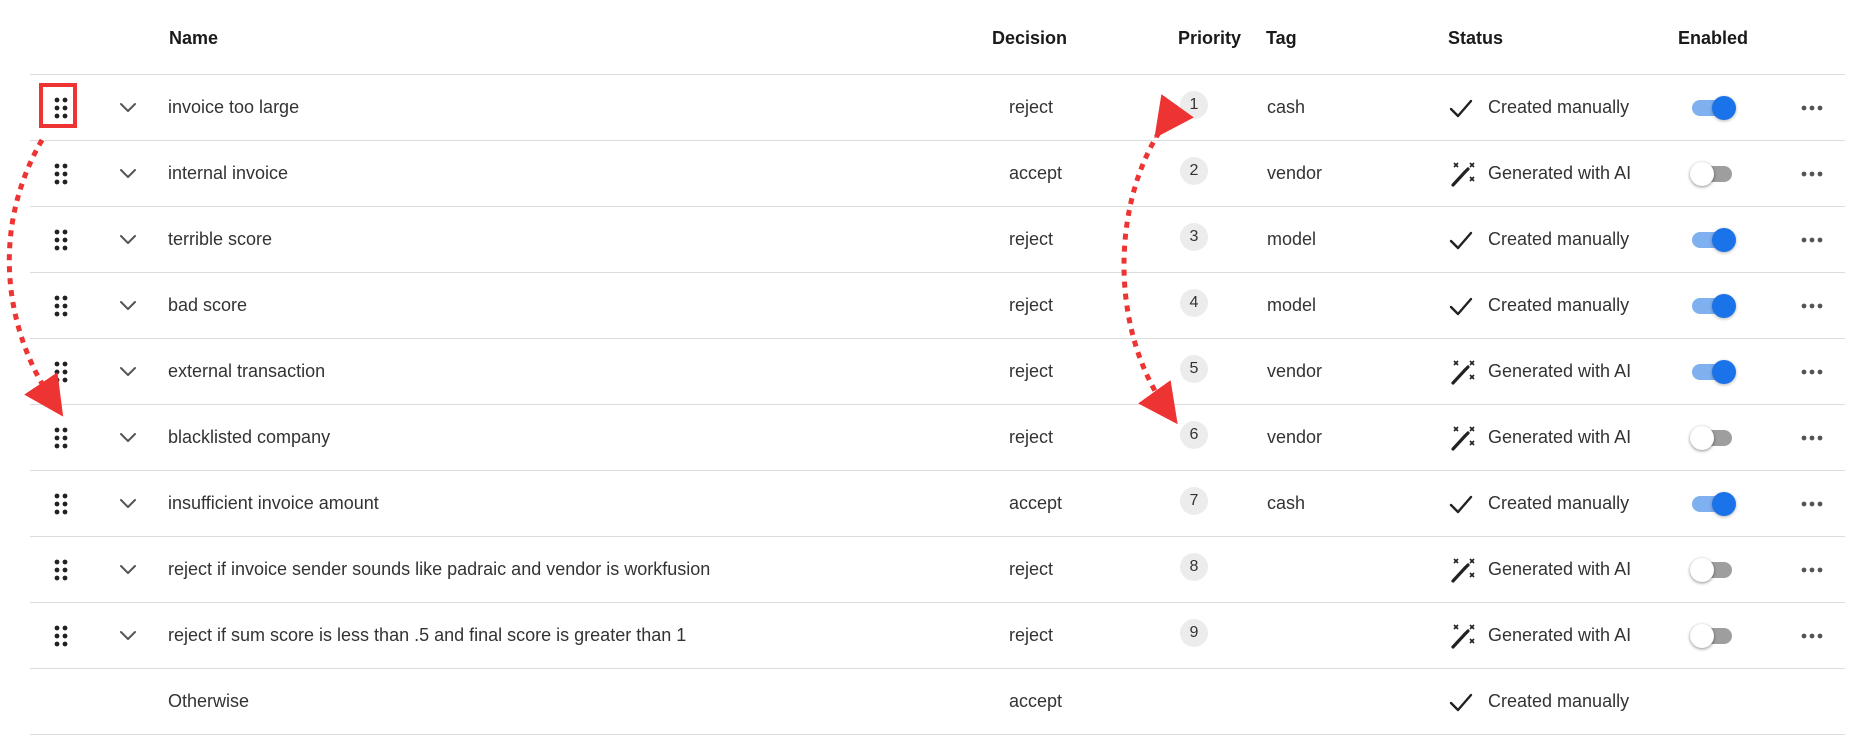 The image size is (1873, 735). What do you see at coordinates (1157, 259) in the screenshot?
I see `priority-arrow` at bounding box center [1157, 259].